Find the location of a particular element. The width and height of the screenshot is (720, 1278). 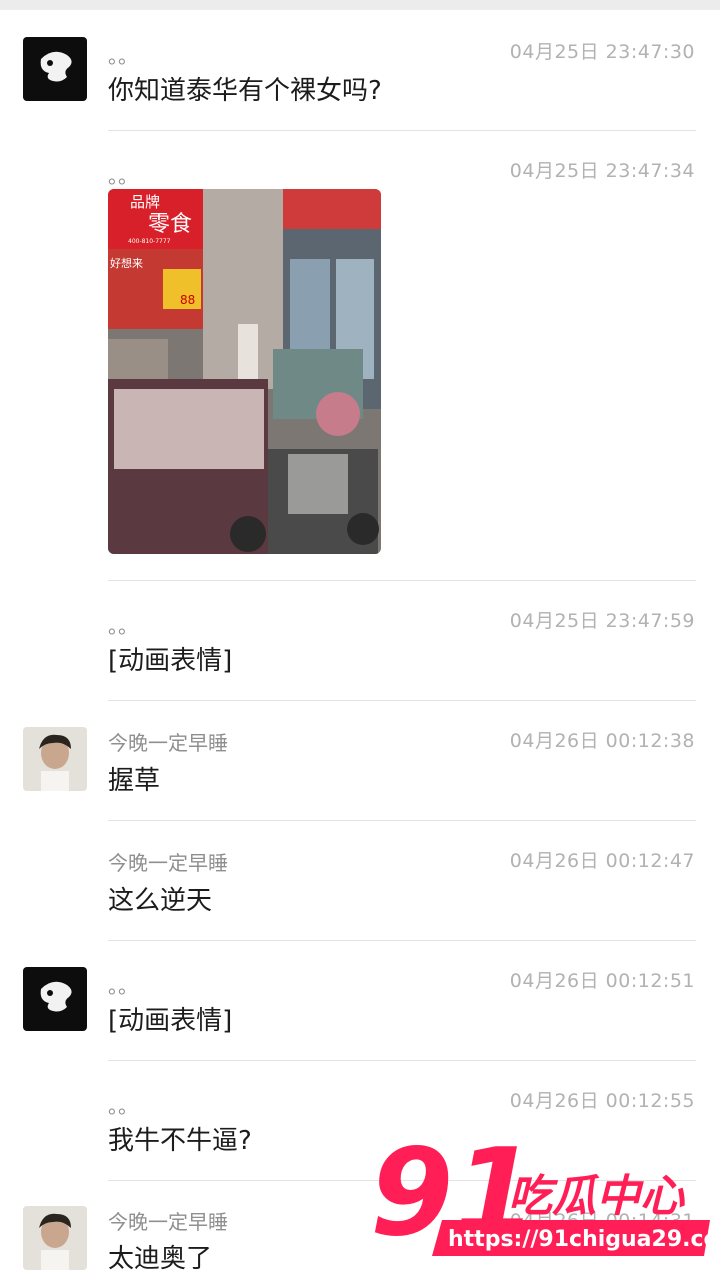

message-text: 握草 is located at coordinates (134, 778).